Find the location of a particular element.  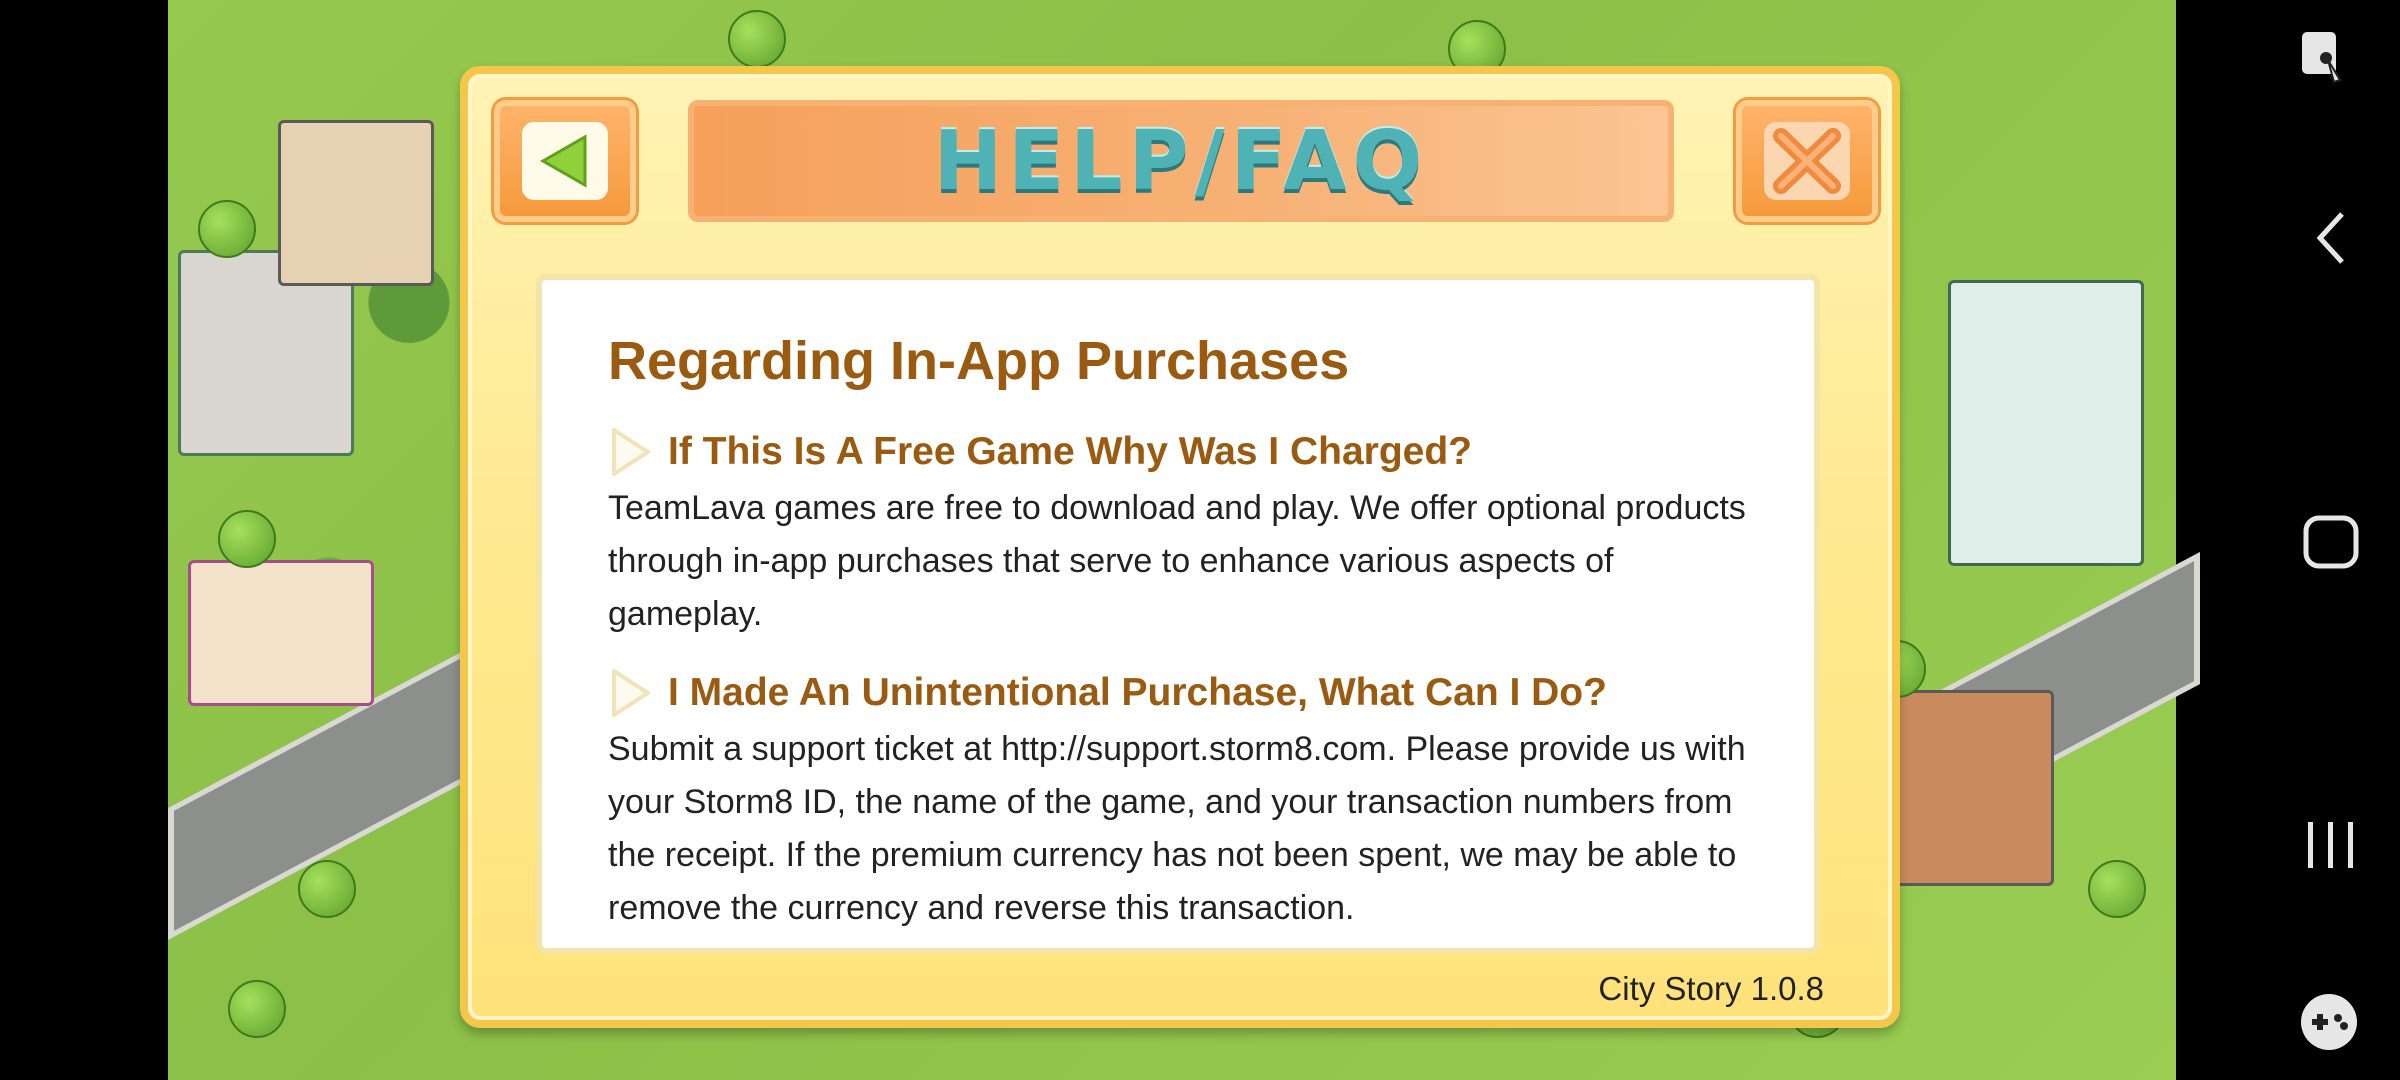

title-banner: HELP/FAQ is located at coordinates (1181, 161).